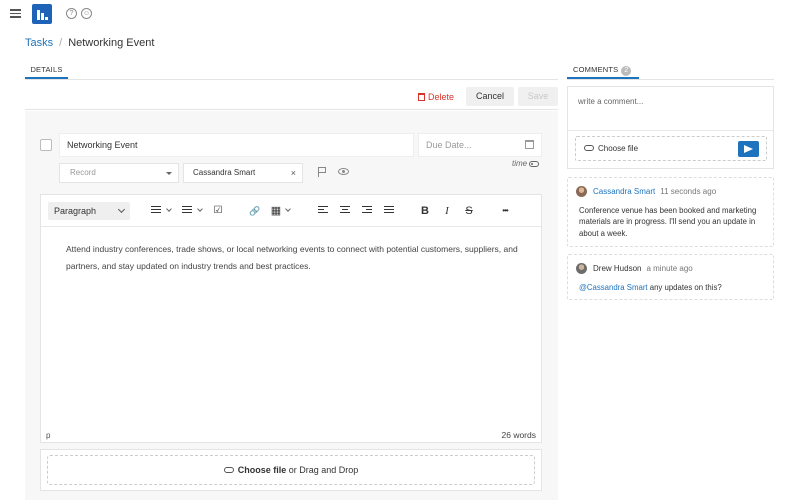 This screenshot has width=786, height=500. I want to click on breadcrumb-tasks-link: Tasks, so click(39, 43).